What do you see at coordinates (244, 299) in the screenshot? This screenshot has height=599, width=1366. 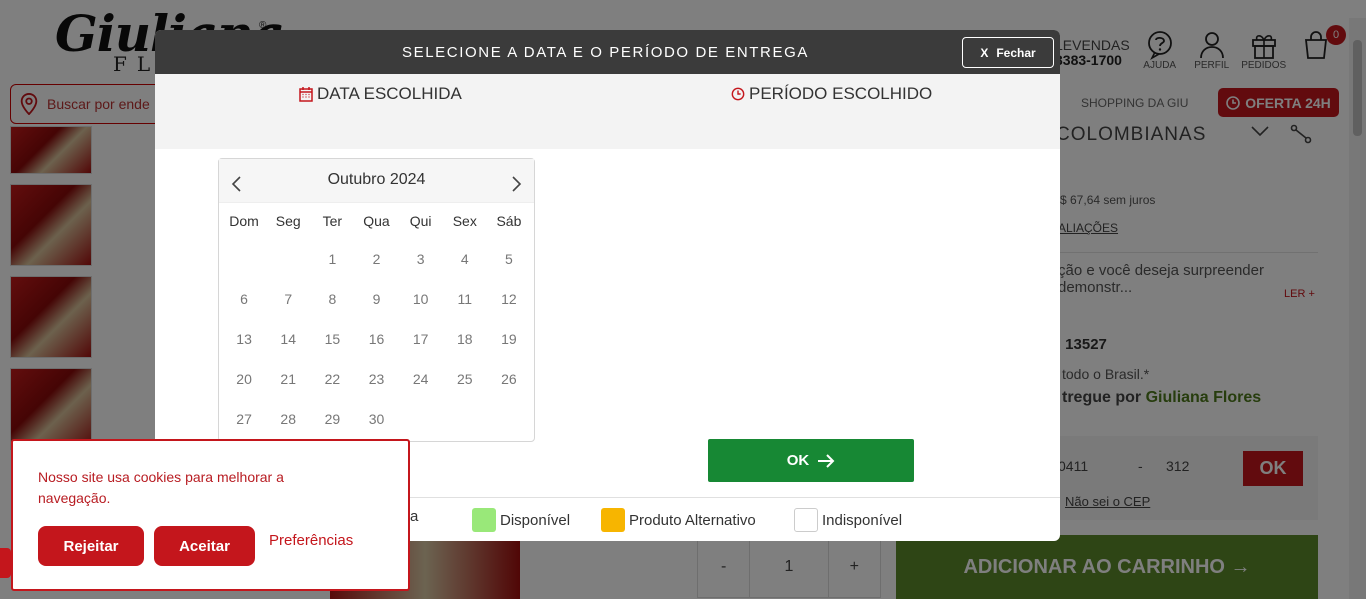 I see `calendar-day: 6` at bounding box center [244, 299].